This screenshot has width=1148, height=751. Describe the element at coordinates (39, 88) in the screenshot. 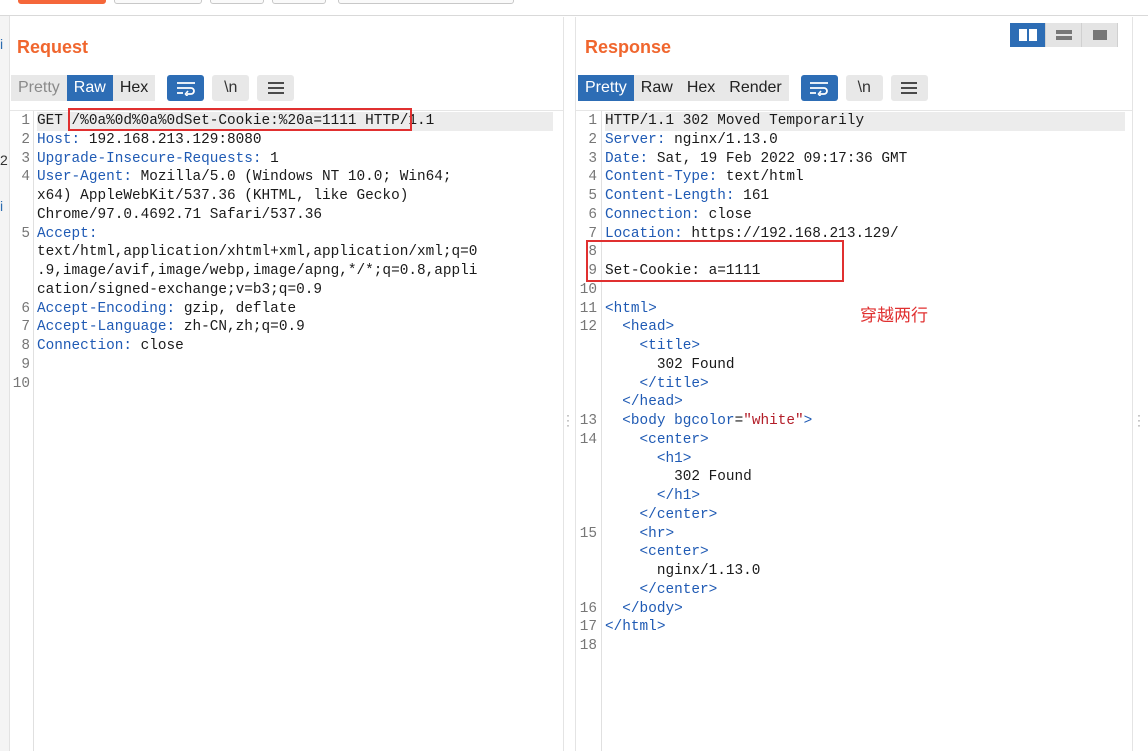

I see `request-tab-pretty: Pretty` at that location.